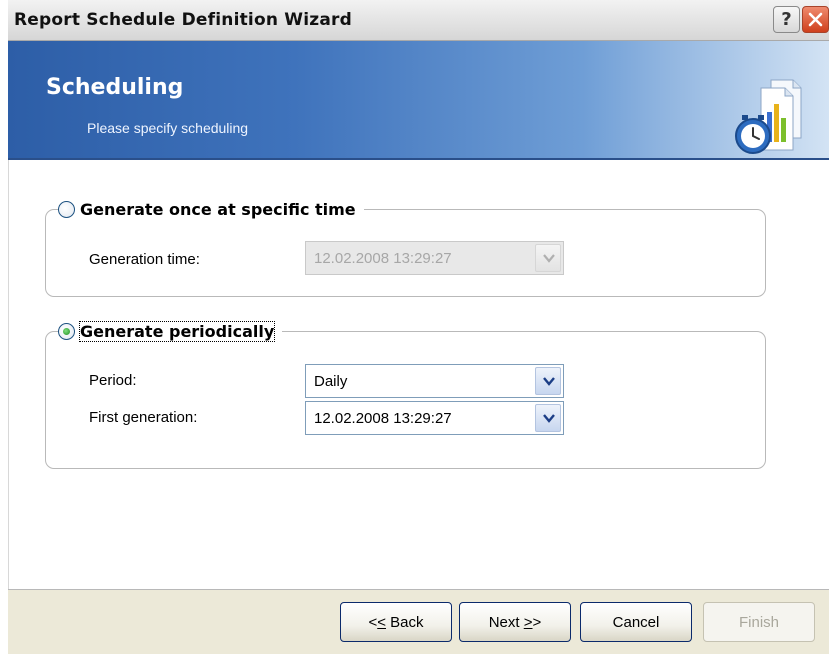  Describe the element at coordinates (177, 331) in the screenshot. I see `generate-periodically-label: Generate periodically` at that location.